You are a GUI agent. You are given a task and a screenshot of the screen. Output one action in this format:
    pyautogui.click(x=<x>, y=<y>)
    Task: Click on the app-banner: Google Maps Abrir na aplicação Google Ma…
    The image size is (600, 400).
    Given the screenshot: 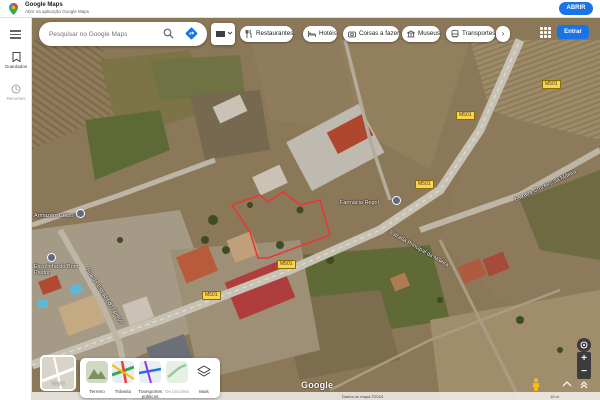 What is the action you would take?
    pyautogui.click(x=300, y=9)
    